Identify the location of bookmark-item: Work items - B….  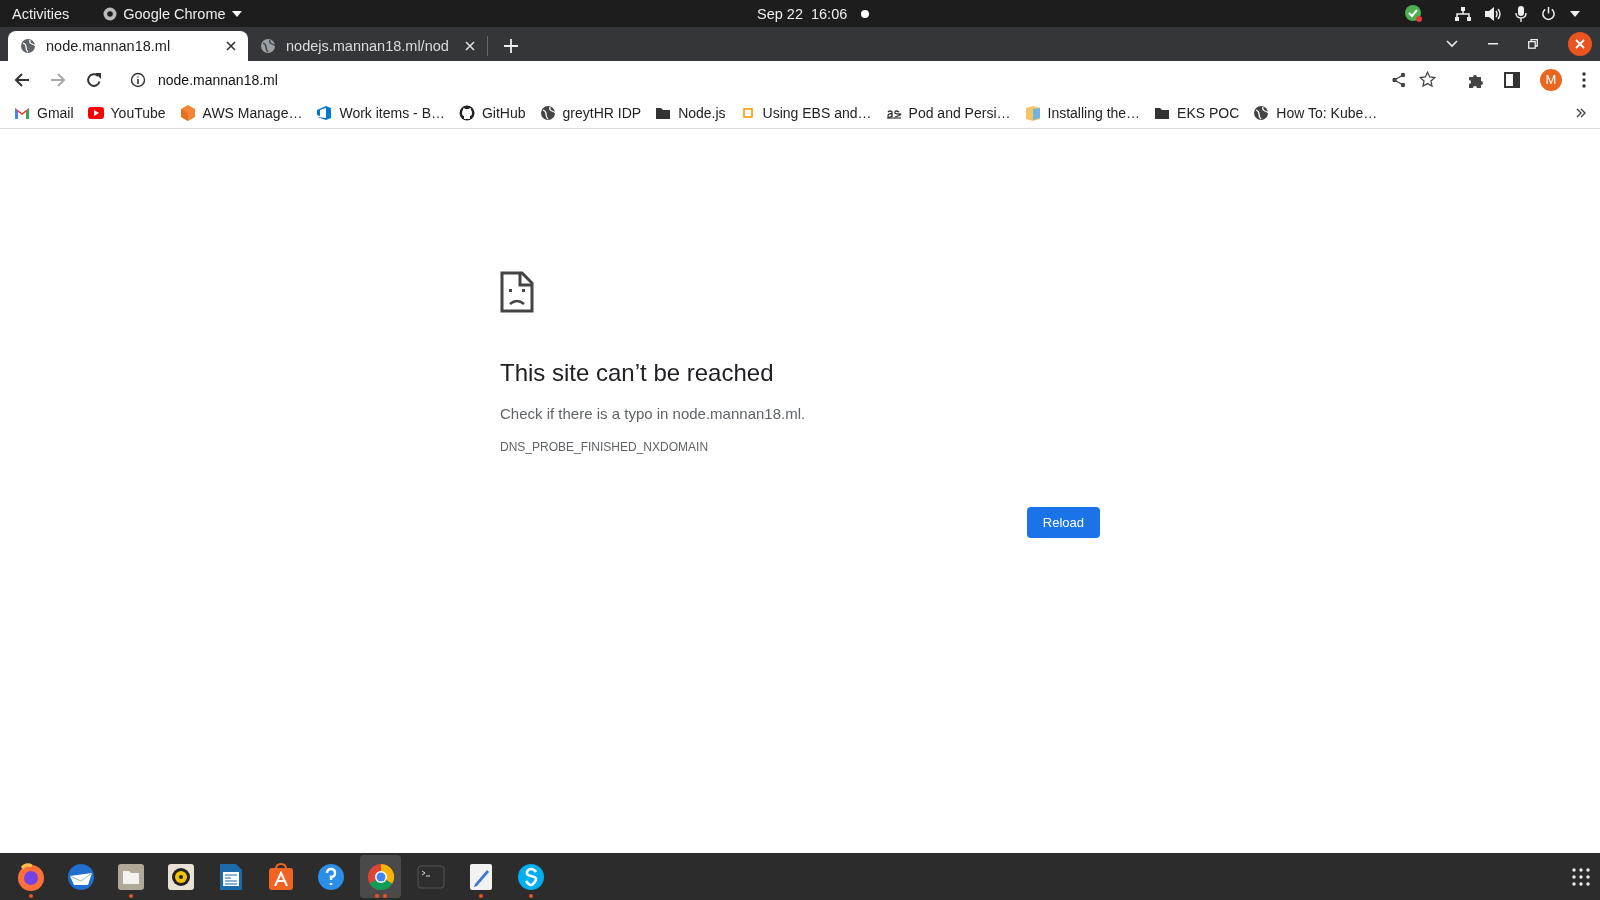
(380, 113).